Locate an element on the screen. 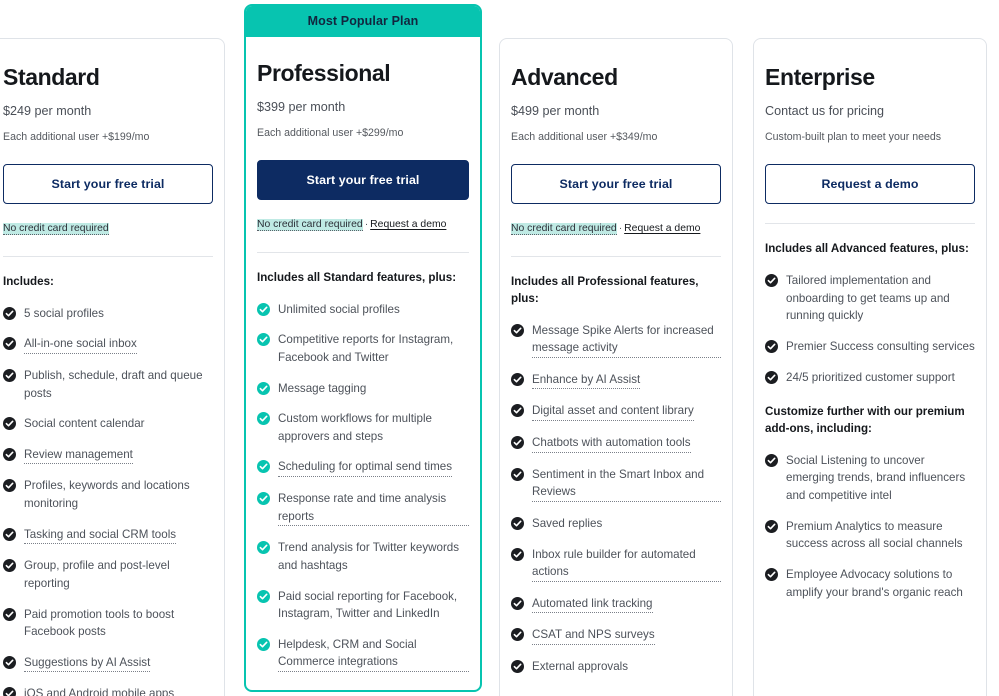 The width and height of the screenshot is (999, 696). feature-label: Premier Success consulting services is located at coordinates (880, 347).